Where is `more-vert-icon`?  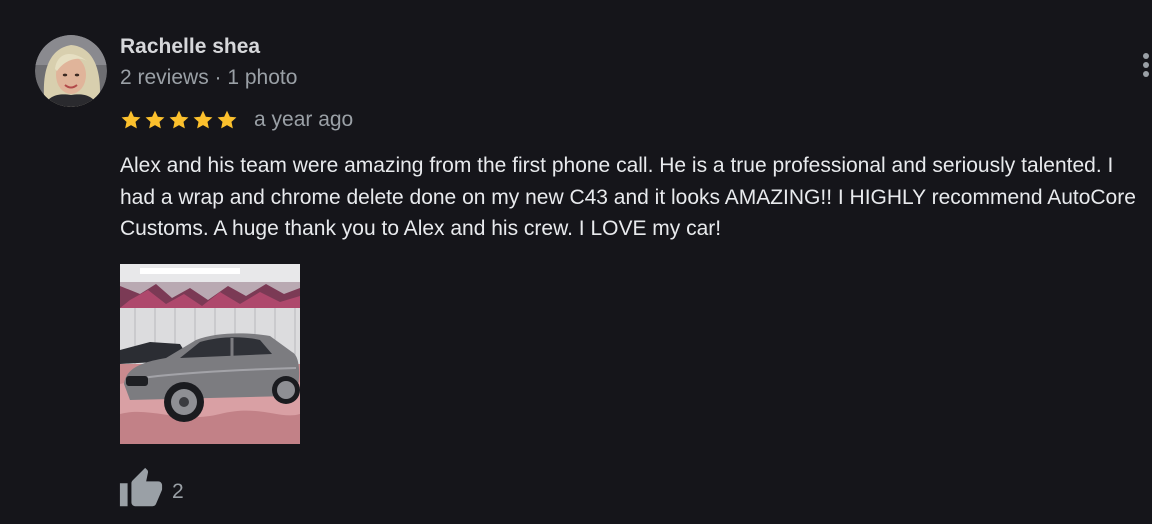
more-vert-icon is located at coordinates (1146, 65).